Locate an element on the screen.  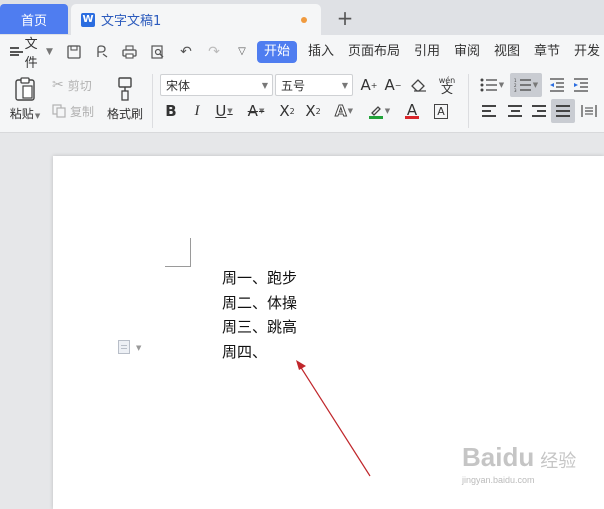
tab-home-label: 首页 is located at coordinates (33, 21).